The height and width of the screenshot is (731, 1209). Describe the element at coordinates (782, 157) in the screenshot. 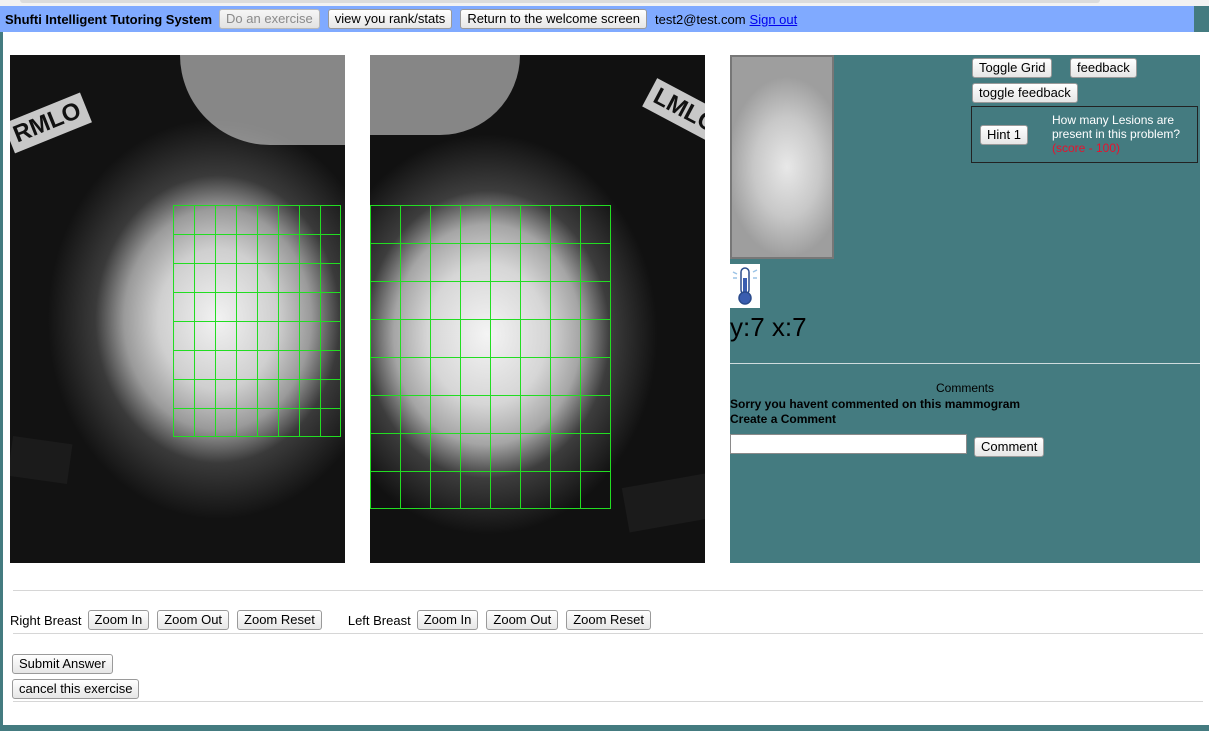

I see `mammogram-thumbnail` at that location.